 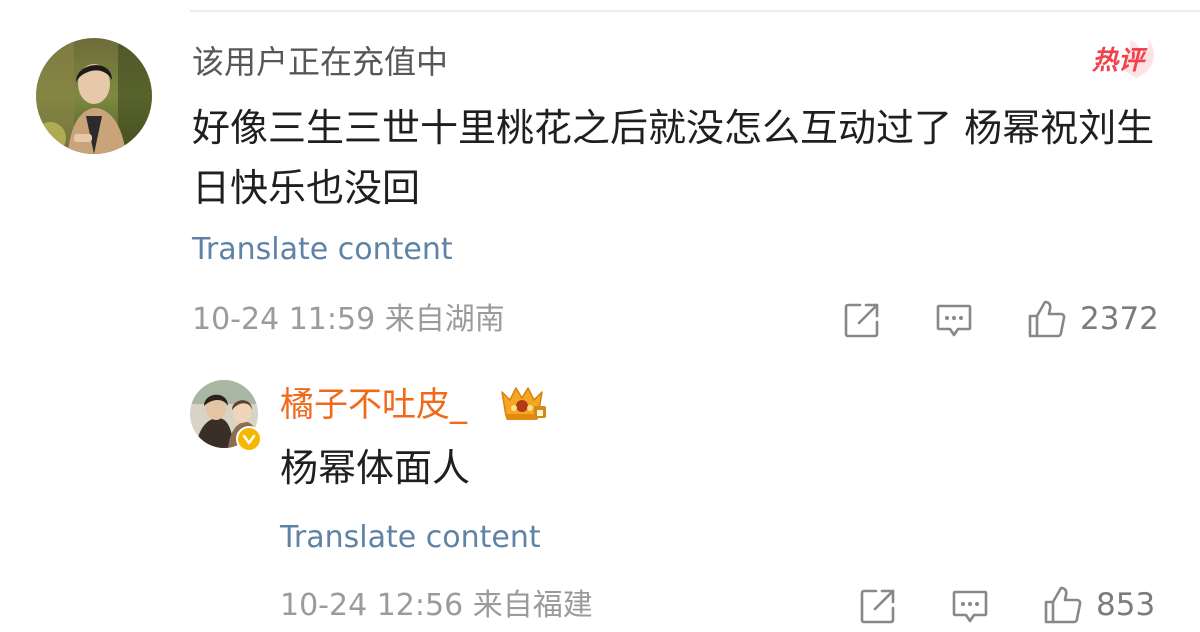 I want to click on verified-badge-icon, so click(x=249, y=439).